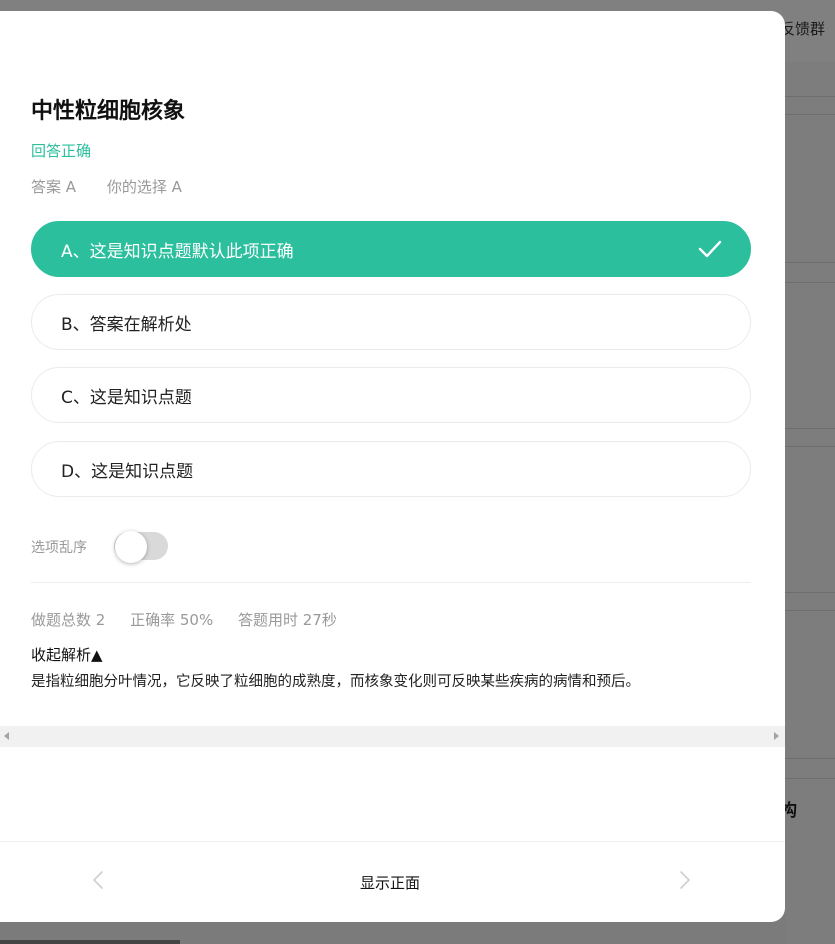 The width and height of the screenshot is (835, 944). Describe the element at coordinates (126, 397) in the screenshot. I see `option-label: C、这是知识点题` at that location.